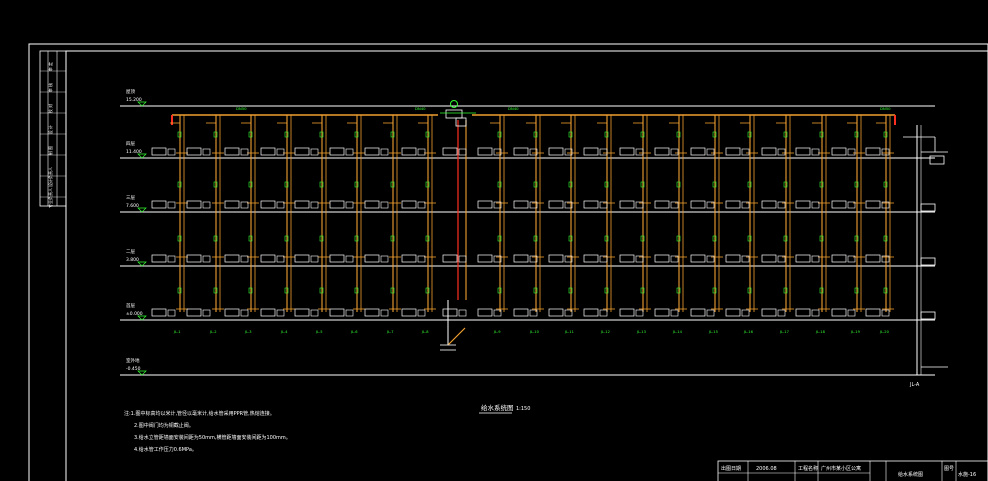 This screenshot has height=481, width=988. I want to click on riser-label: JL-18, so click(820, 332).